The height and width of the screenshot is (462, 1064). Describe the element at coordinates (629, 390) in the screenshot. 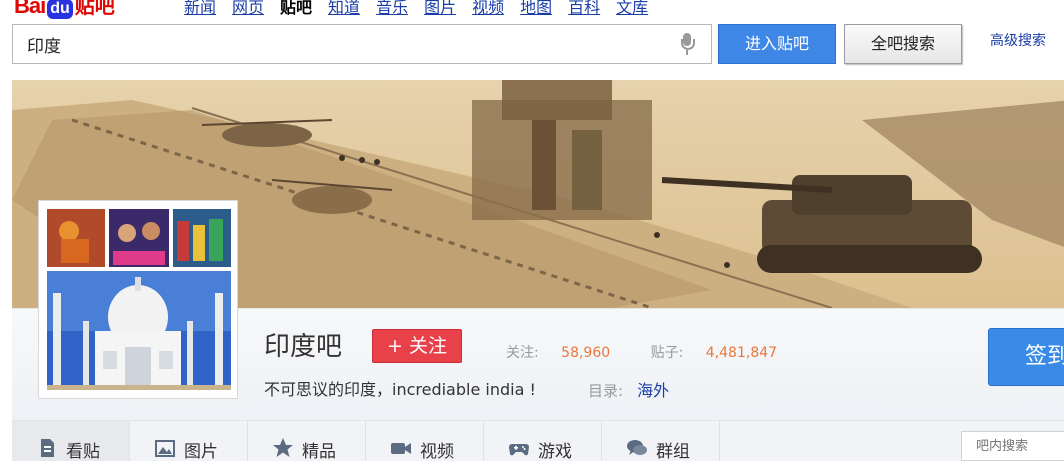

I see `forum-directory: 目录: 海外` at that location.